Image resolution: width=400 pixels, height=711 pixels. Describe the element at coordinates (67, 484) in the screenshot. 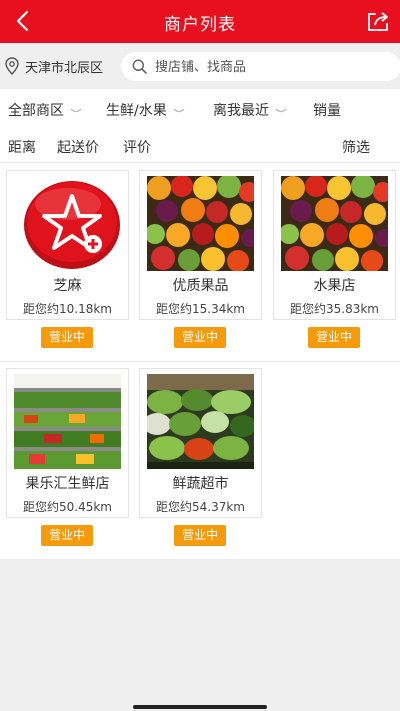

I see `shop-name: 果乐汇生鲜店` at that location.